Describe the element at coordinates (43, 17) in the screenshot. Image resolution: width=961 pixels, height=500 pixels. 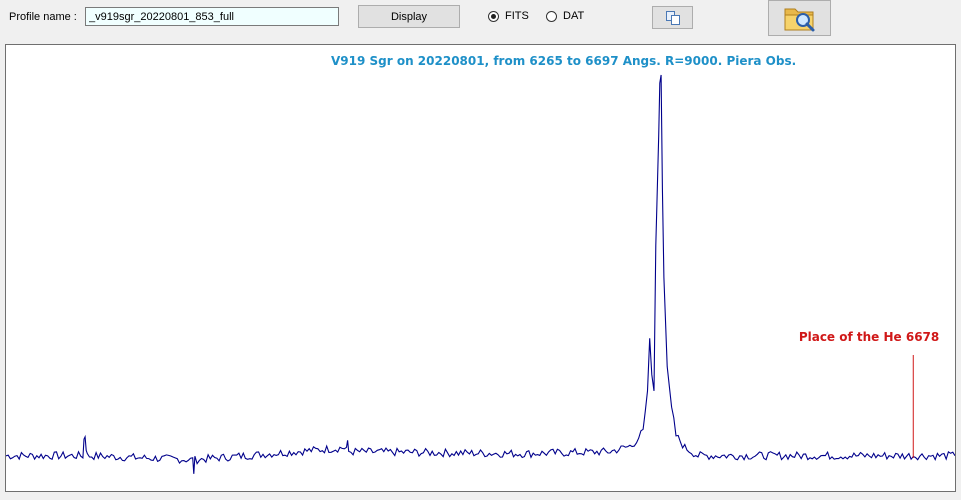
I see `profile-name-label: Profile name :` at that location.